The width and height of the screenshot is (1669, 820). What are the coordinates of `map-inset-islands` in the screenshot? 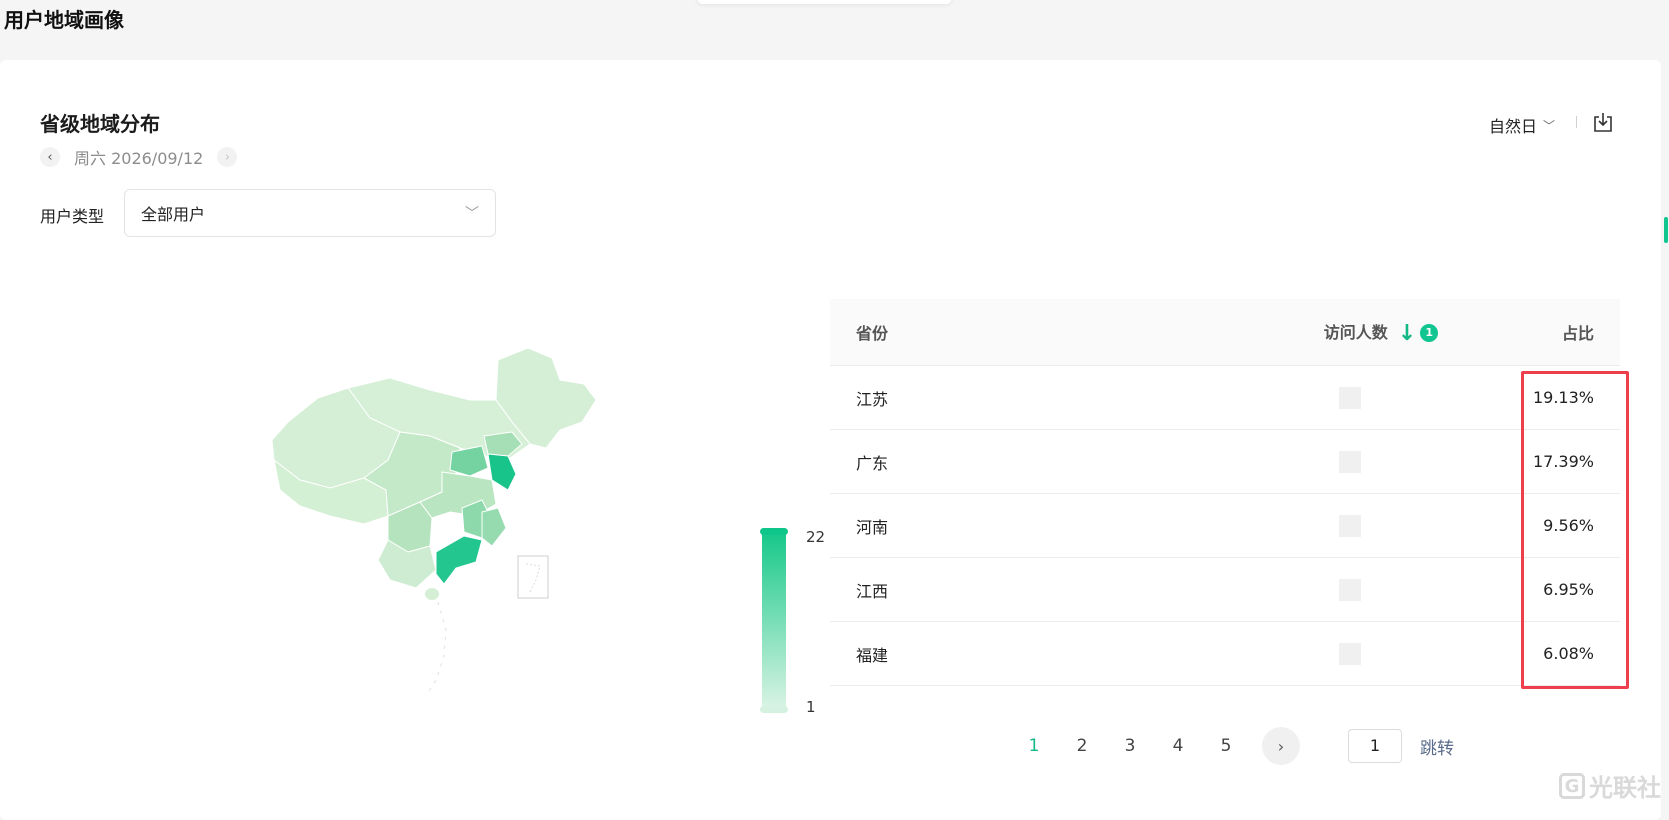 It's located at (533, 578).